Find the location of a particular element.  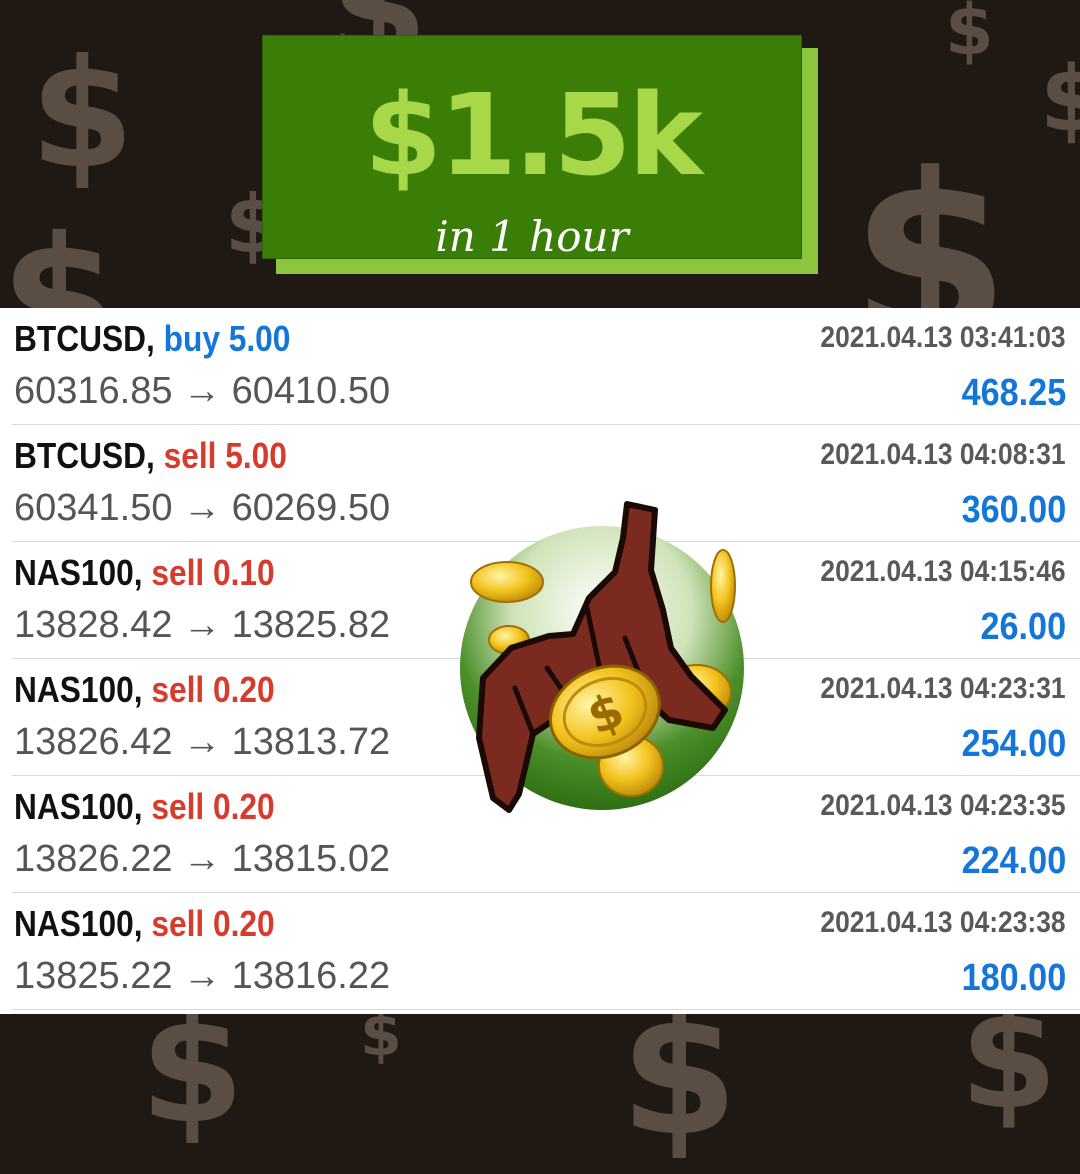

trade-profit: 254.00 is located at coordinates (1013, 744).